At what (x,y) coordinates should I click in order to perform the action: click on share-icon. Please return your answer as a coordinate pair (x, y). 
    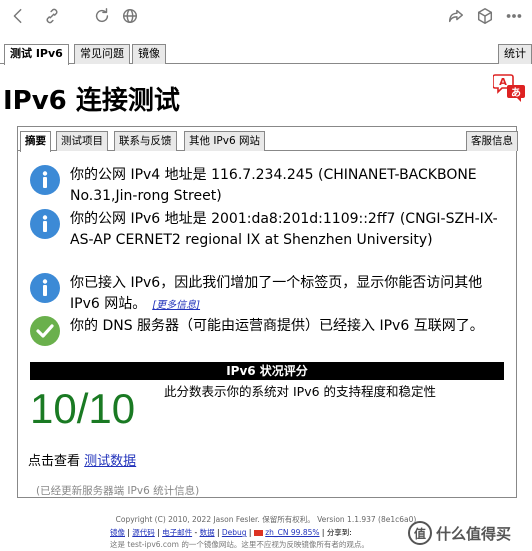
    Looking at the image, I should click on (456, 16).